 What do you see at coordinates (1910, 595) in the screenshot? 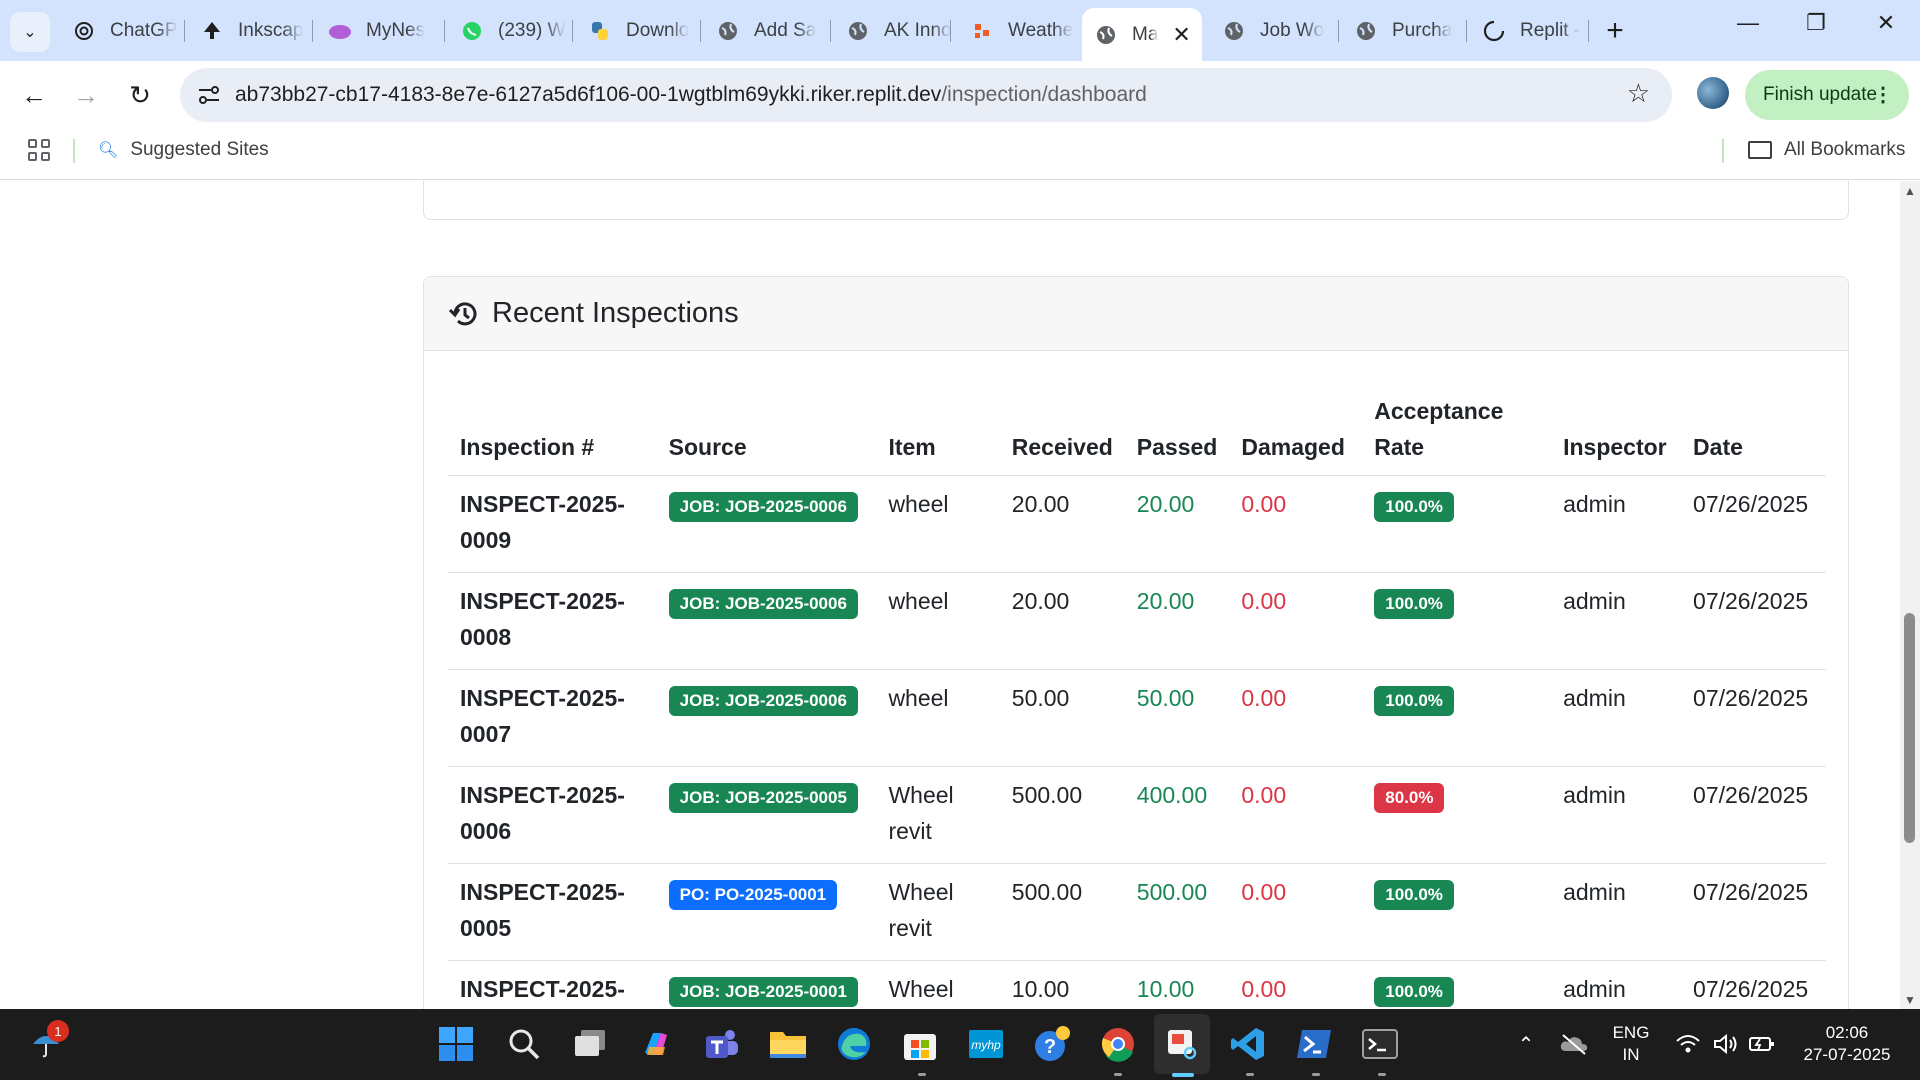
I see `page-scrollbar: ▲ ▼` at bounding box center [1910, 595].